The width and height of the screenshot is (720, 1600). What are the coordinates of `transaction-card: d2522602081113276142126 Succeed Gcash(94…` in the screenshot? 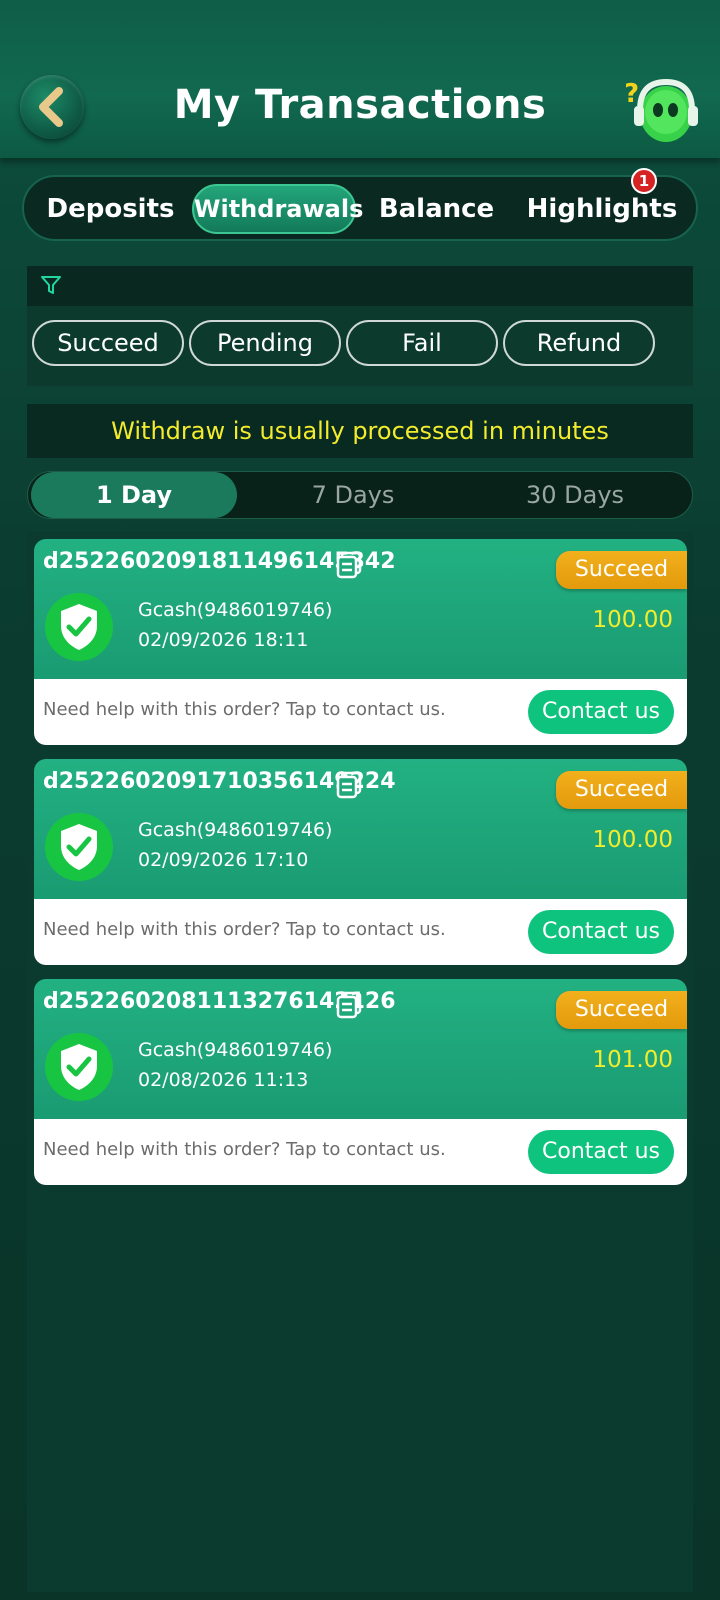 It's located at (360, 1082).